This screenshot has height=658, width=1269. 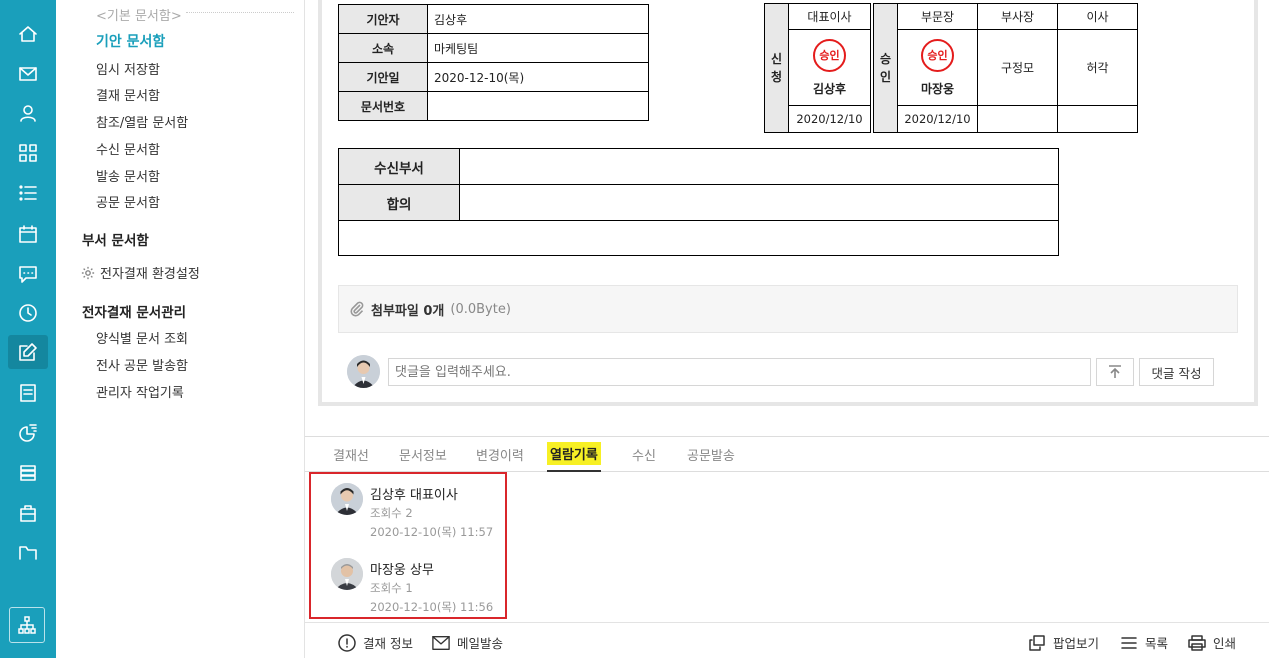 I want to click on apply-side-label: 신청, so click(x=776, y=68).